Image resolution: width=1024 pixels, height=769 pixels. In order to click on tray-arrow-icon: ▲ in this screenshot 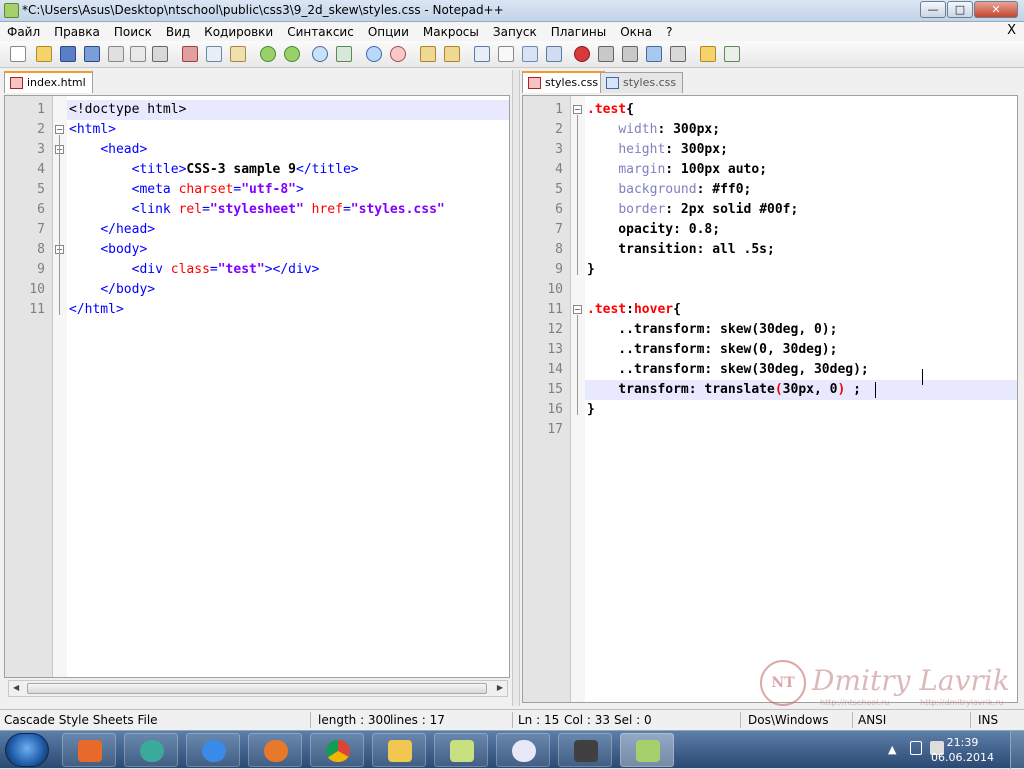, I will do `click(892, 749)`.